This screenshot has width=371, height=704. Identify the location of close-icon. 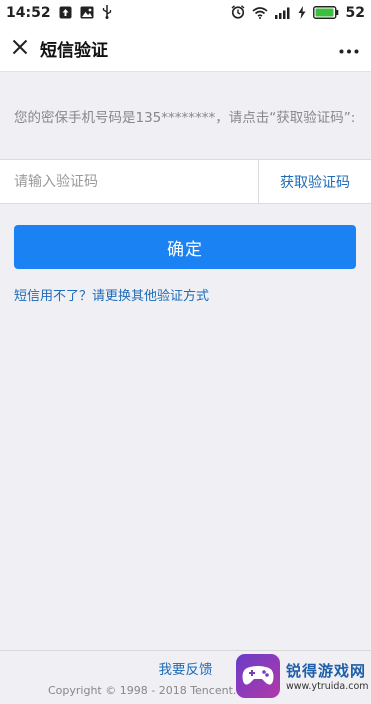
(20, 49).